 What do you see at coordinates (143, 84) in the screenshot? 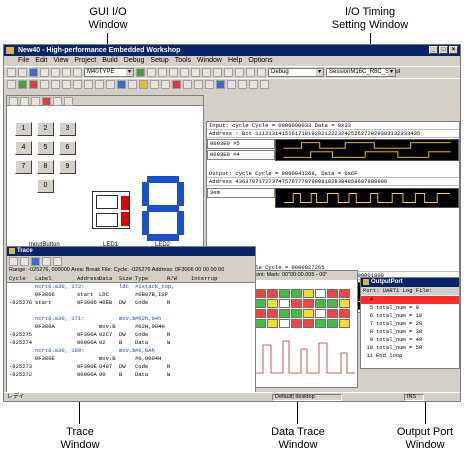
I see `data-trace-icon` at bounding box center [143, 84].